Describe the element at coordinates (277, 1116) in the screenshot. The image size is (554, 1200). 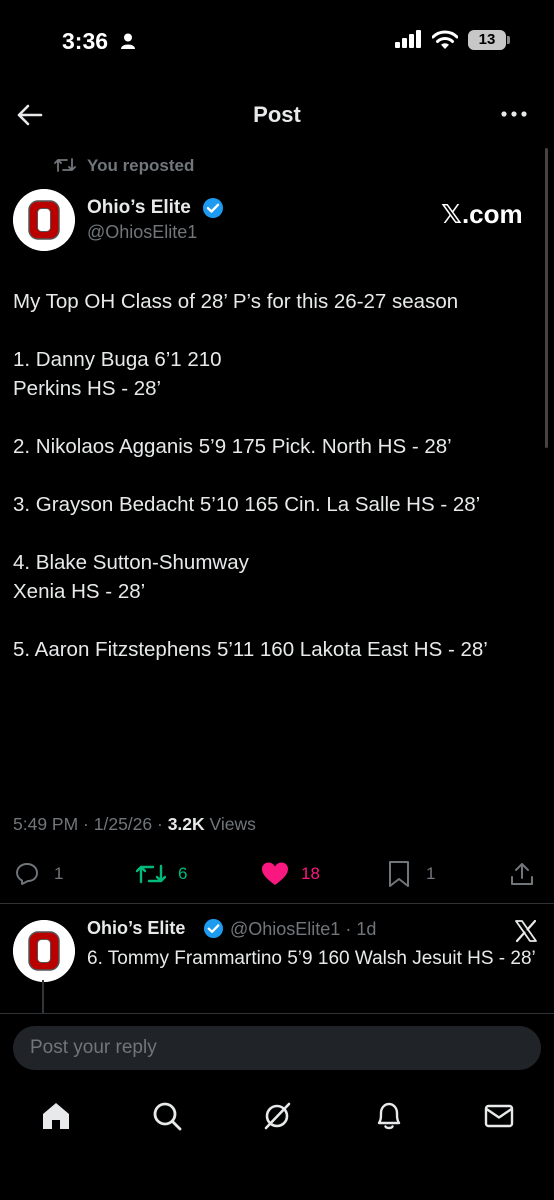
I see `grok-icon` at that location.